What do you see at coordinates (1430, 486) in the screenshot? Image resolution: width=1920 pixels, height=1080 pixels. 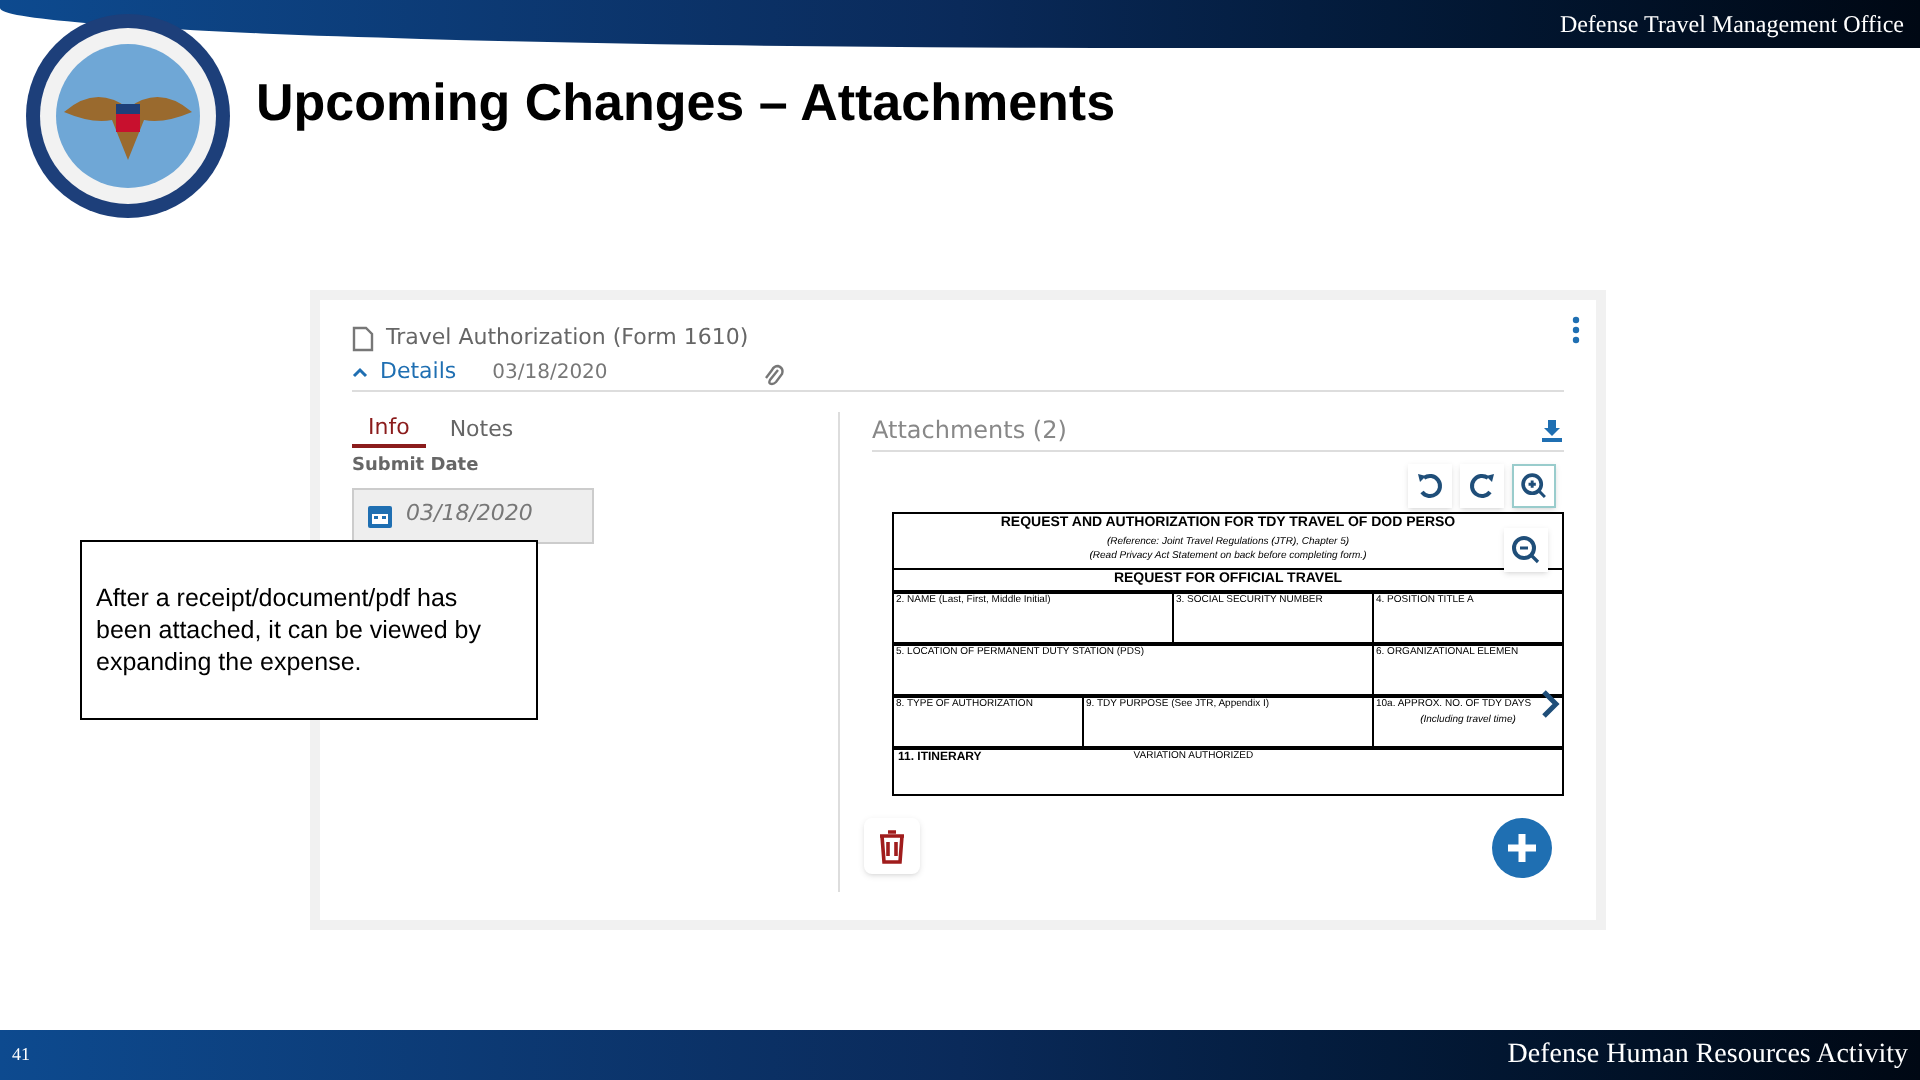 I see `rotate-left-icon` at bounding box center [1430, 486].